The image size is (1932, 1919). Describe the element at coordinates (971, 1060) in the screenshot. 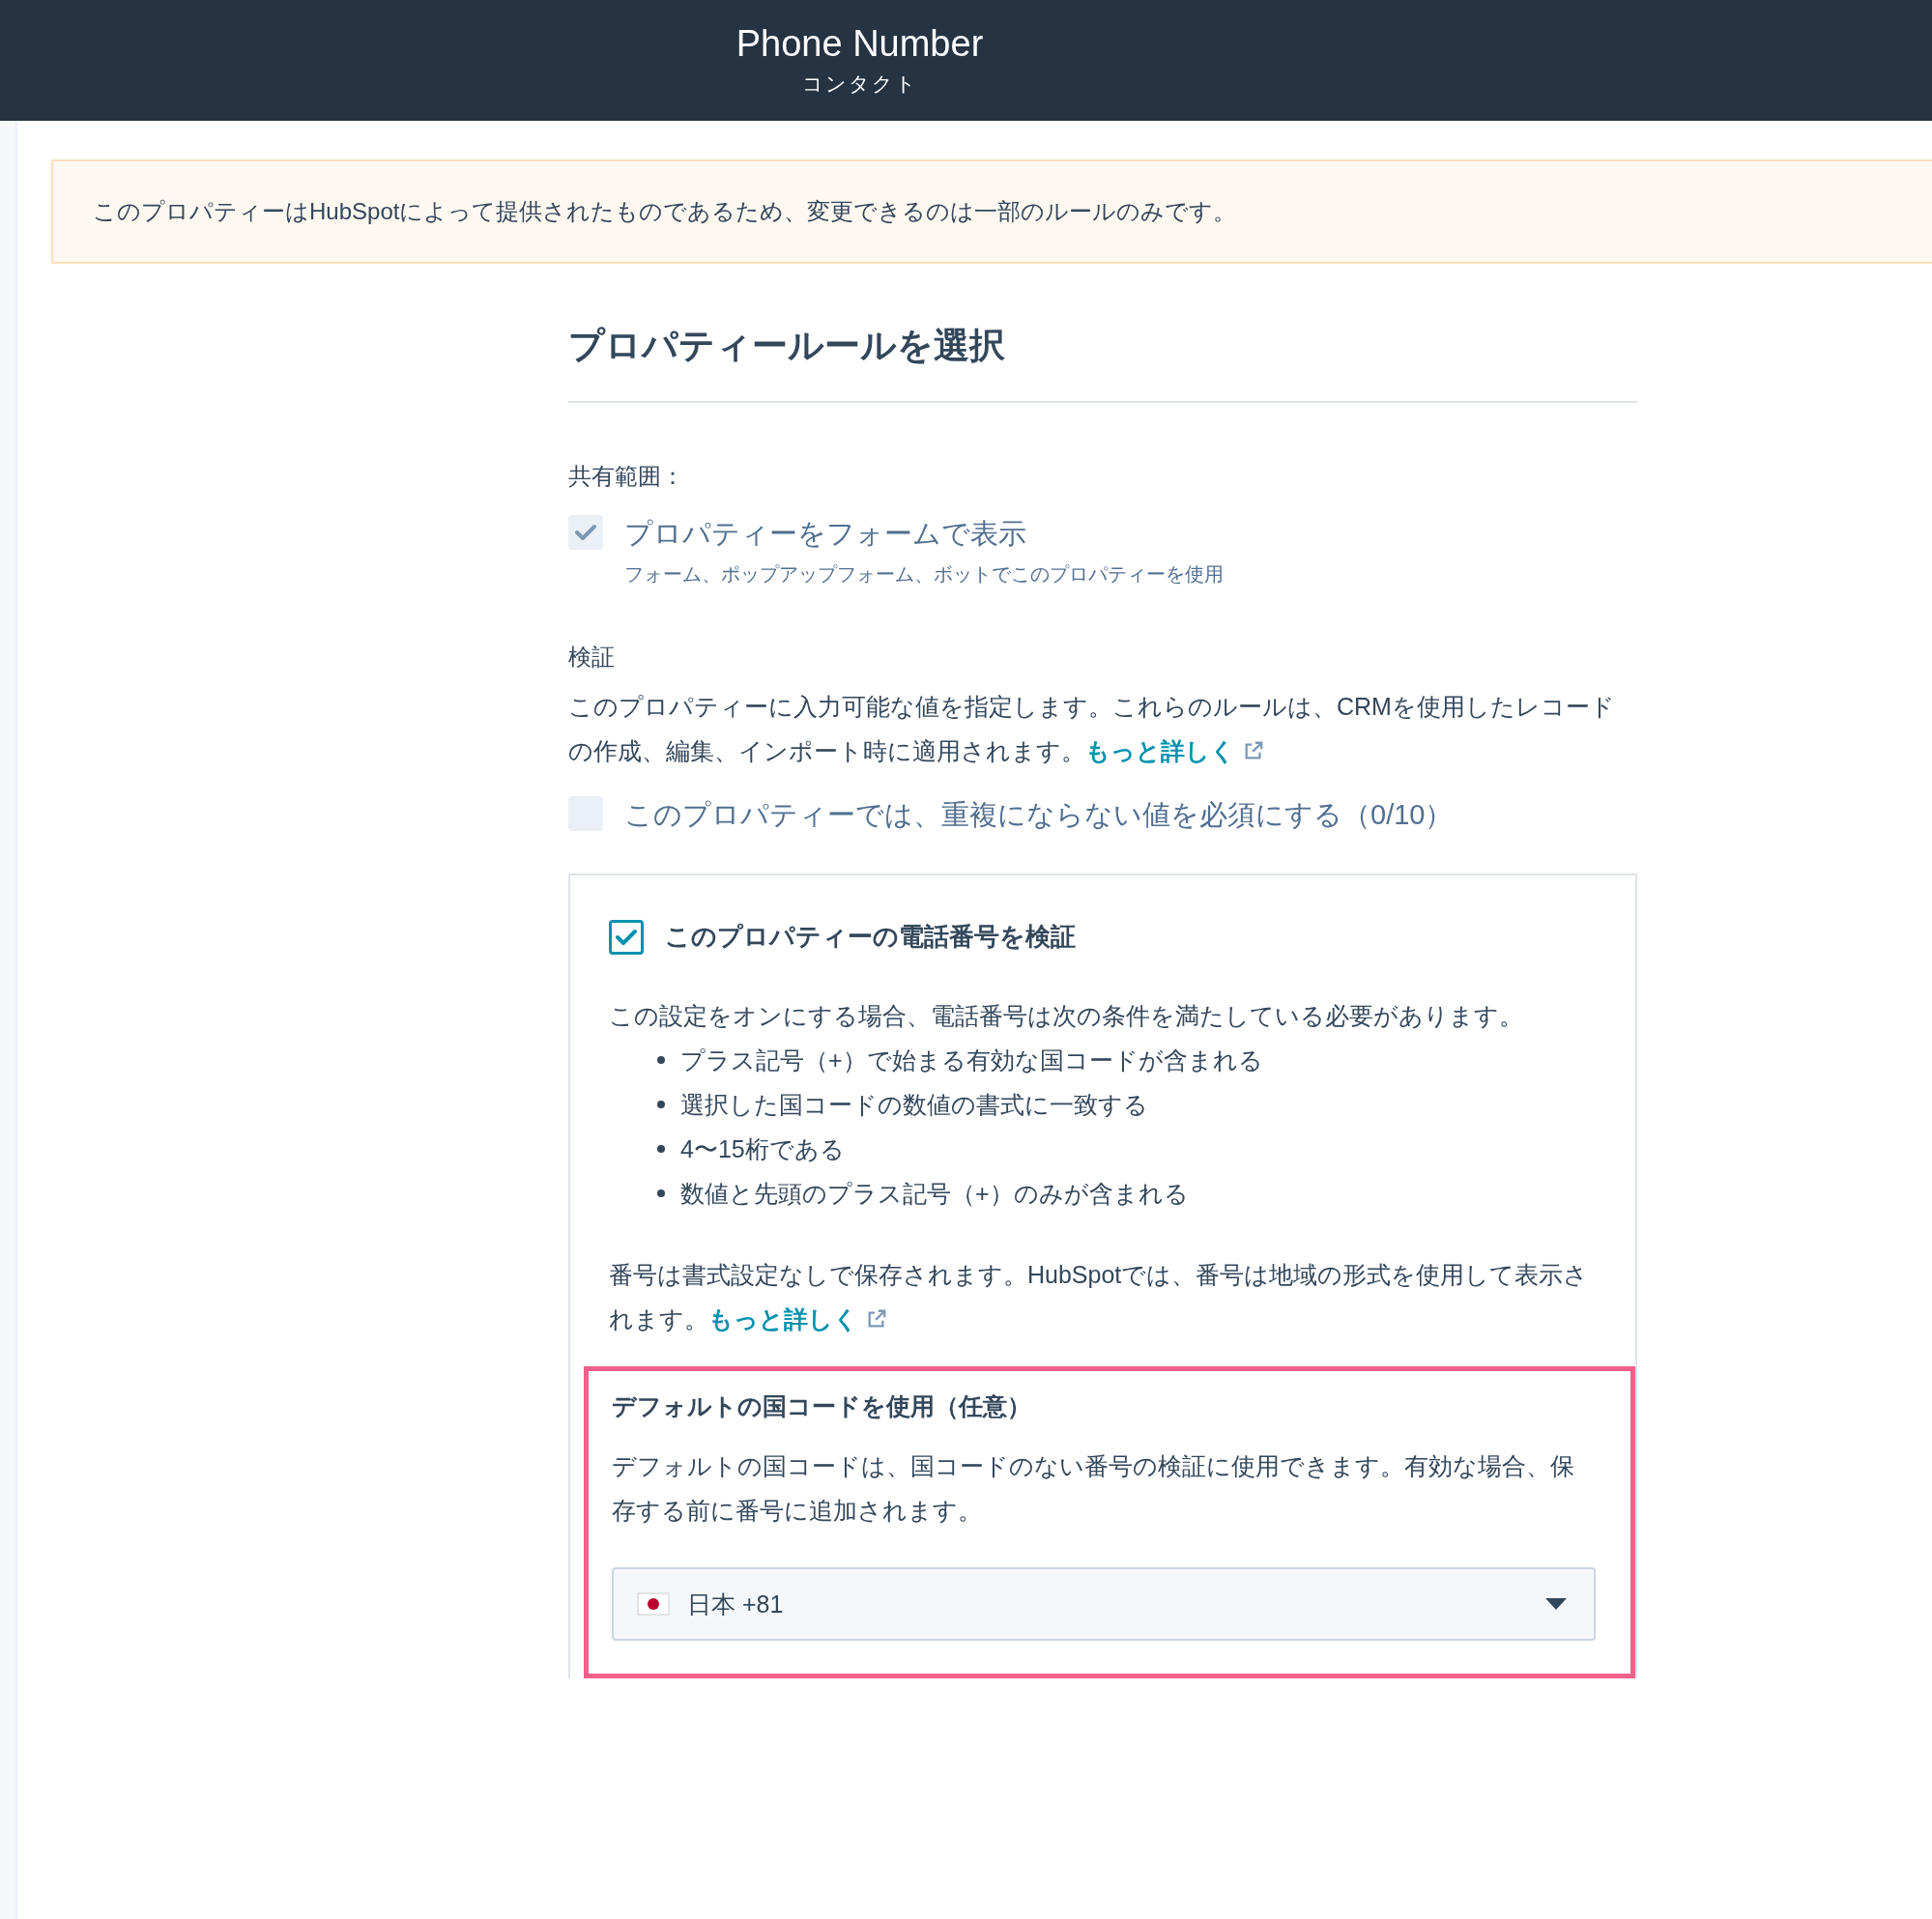

I see `condition-item: プラス記号（+）で始まる有効な国コードが含まれる` at that location.